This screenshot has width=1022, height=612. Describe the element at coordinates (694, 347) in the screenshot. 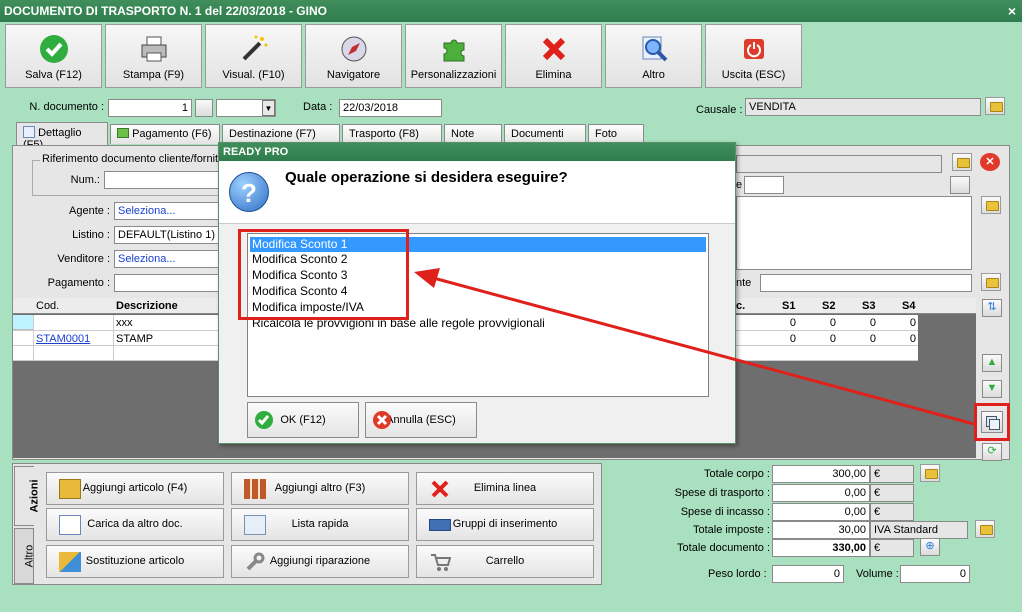

I see `annotation-arrow` at that location.